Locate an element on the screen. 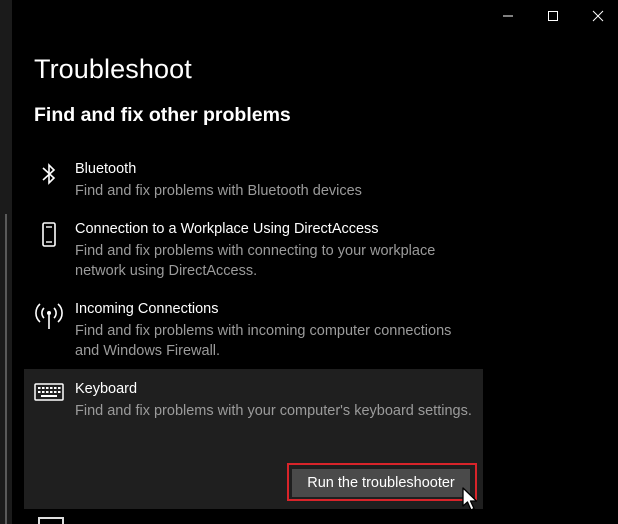 Image resolution: width=618 pixels, height=524 pixels. close-icon is located at coordinates (598, 16).